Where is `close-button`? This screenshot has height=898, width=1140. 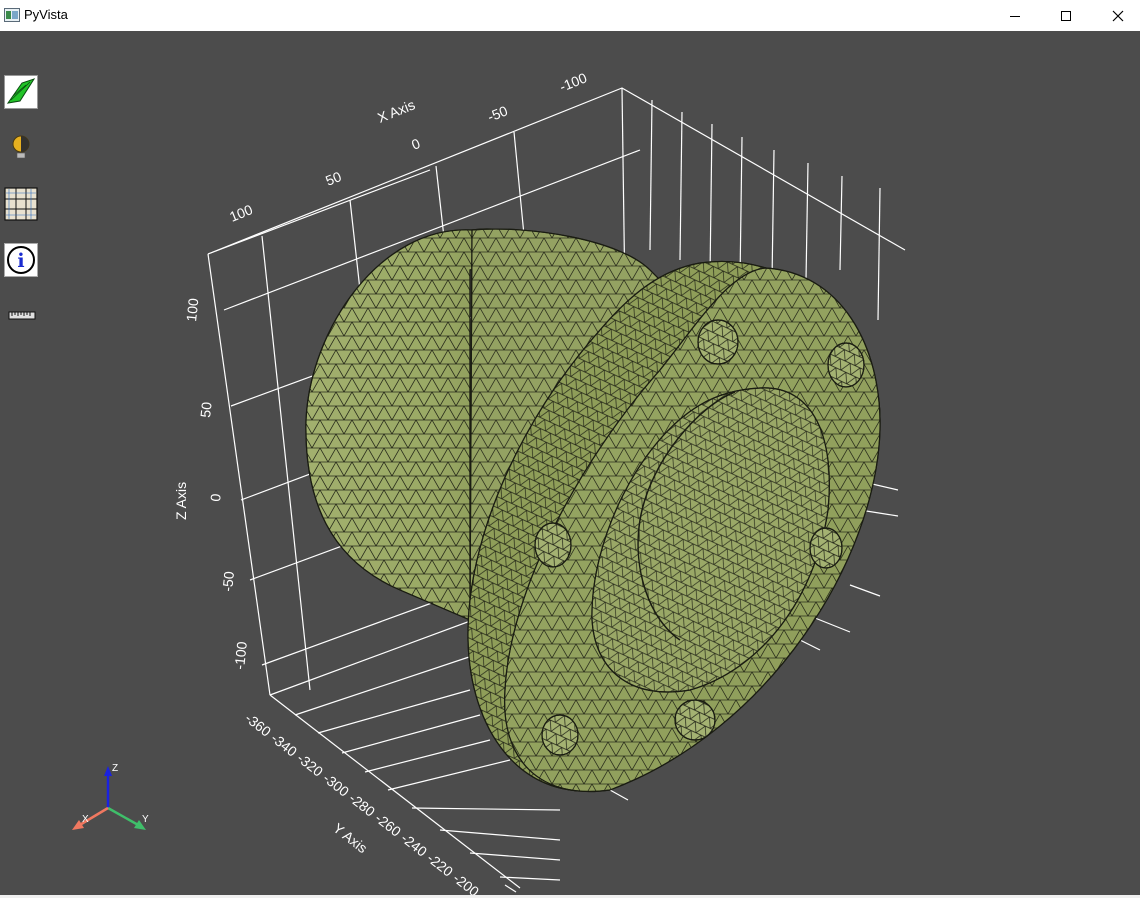 close-button is located at coordinates (1116, 15).